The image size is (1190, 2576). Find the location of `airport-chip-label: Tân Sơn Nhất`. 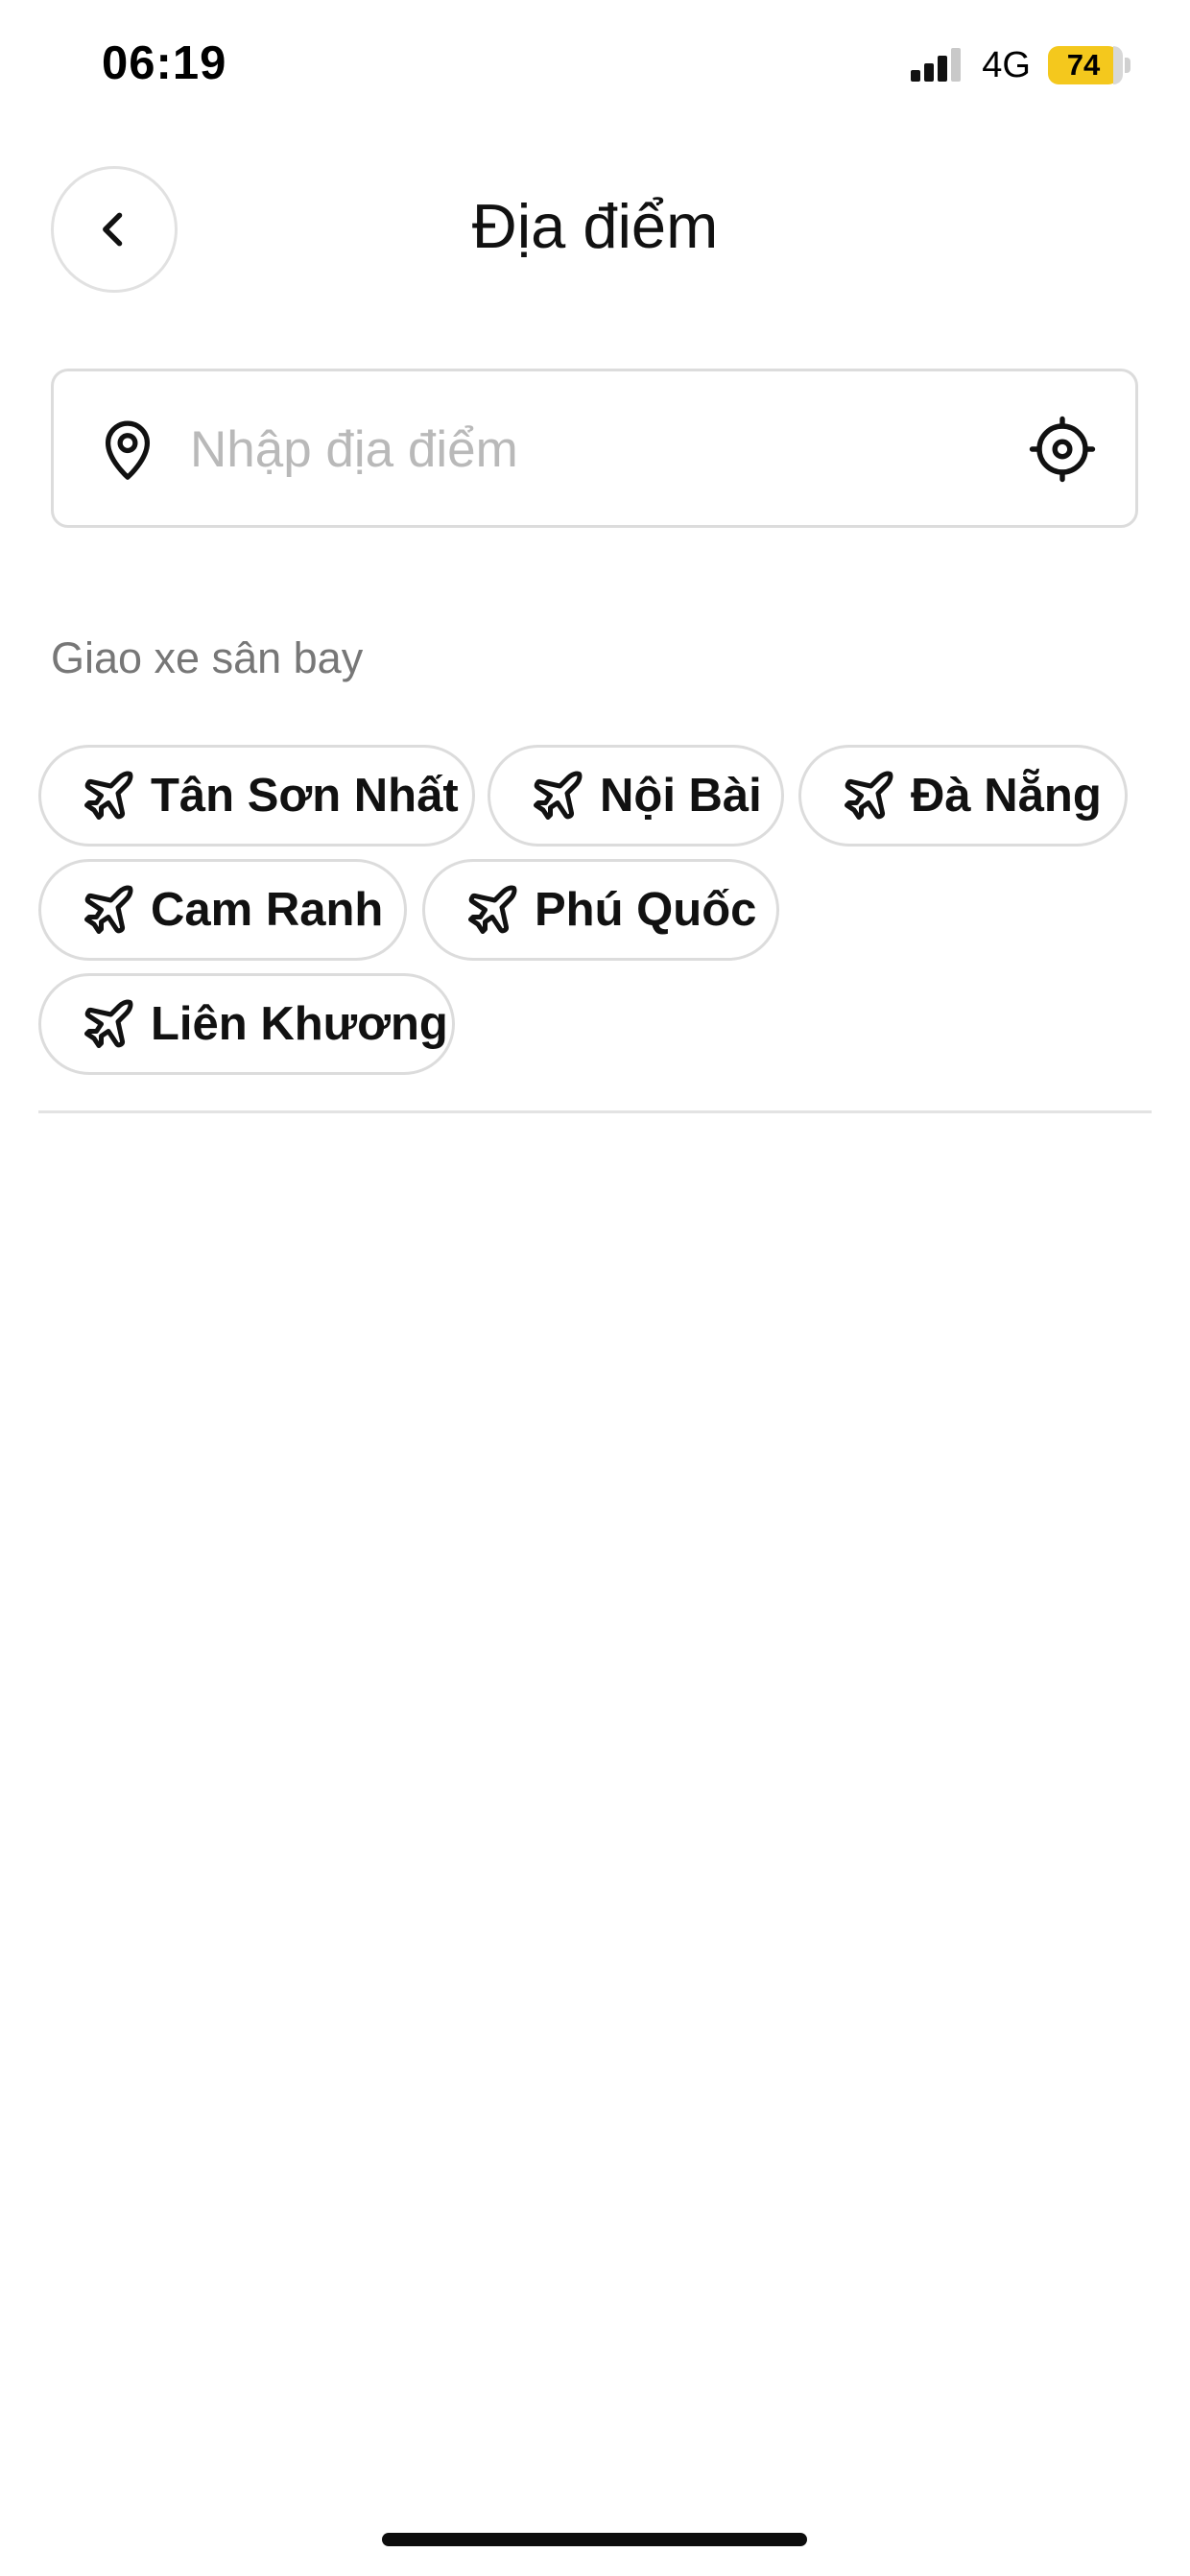

airport-chip-label: Tân Sơn Nhất is located at coordinates (305, 796).